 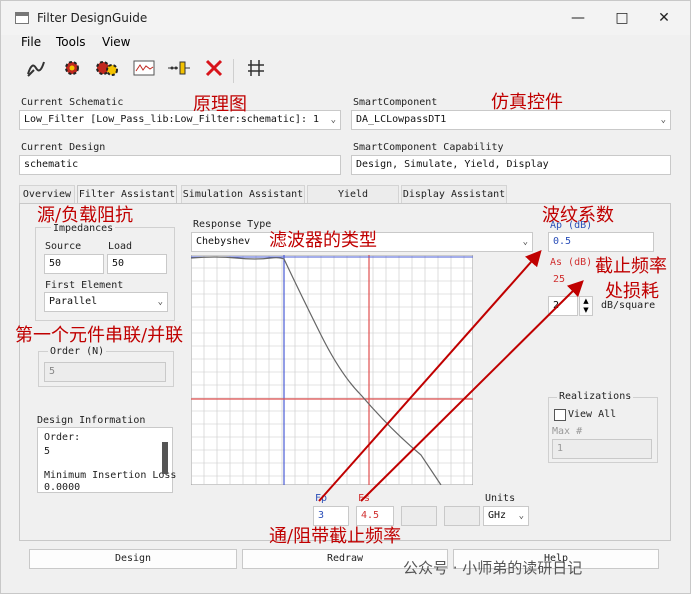 I want to click on max-label: Max #, so click(x=567, y=431).